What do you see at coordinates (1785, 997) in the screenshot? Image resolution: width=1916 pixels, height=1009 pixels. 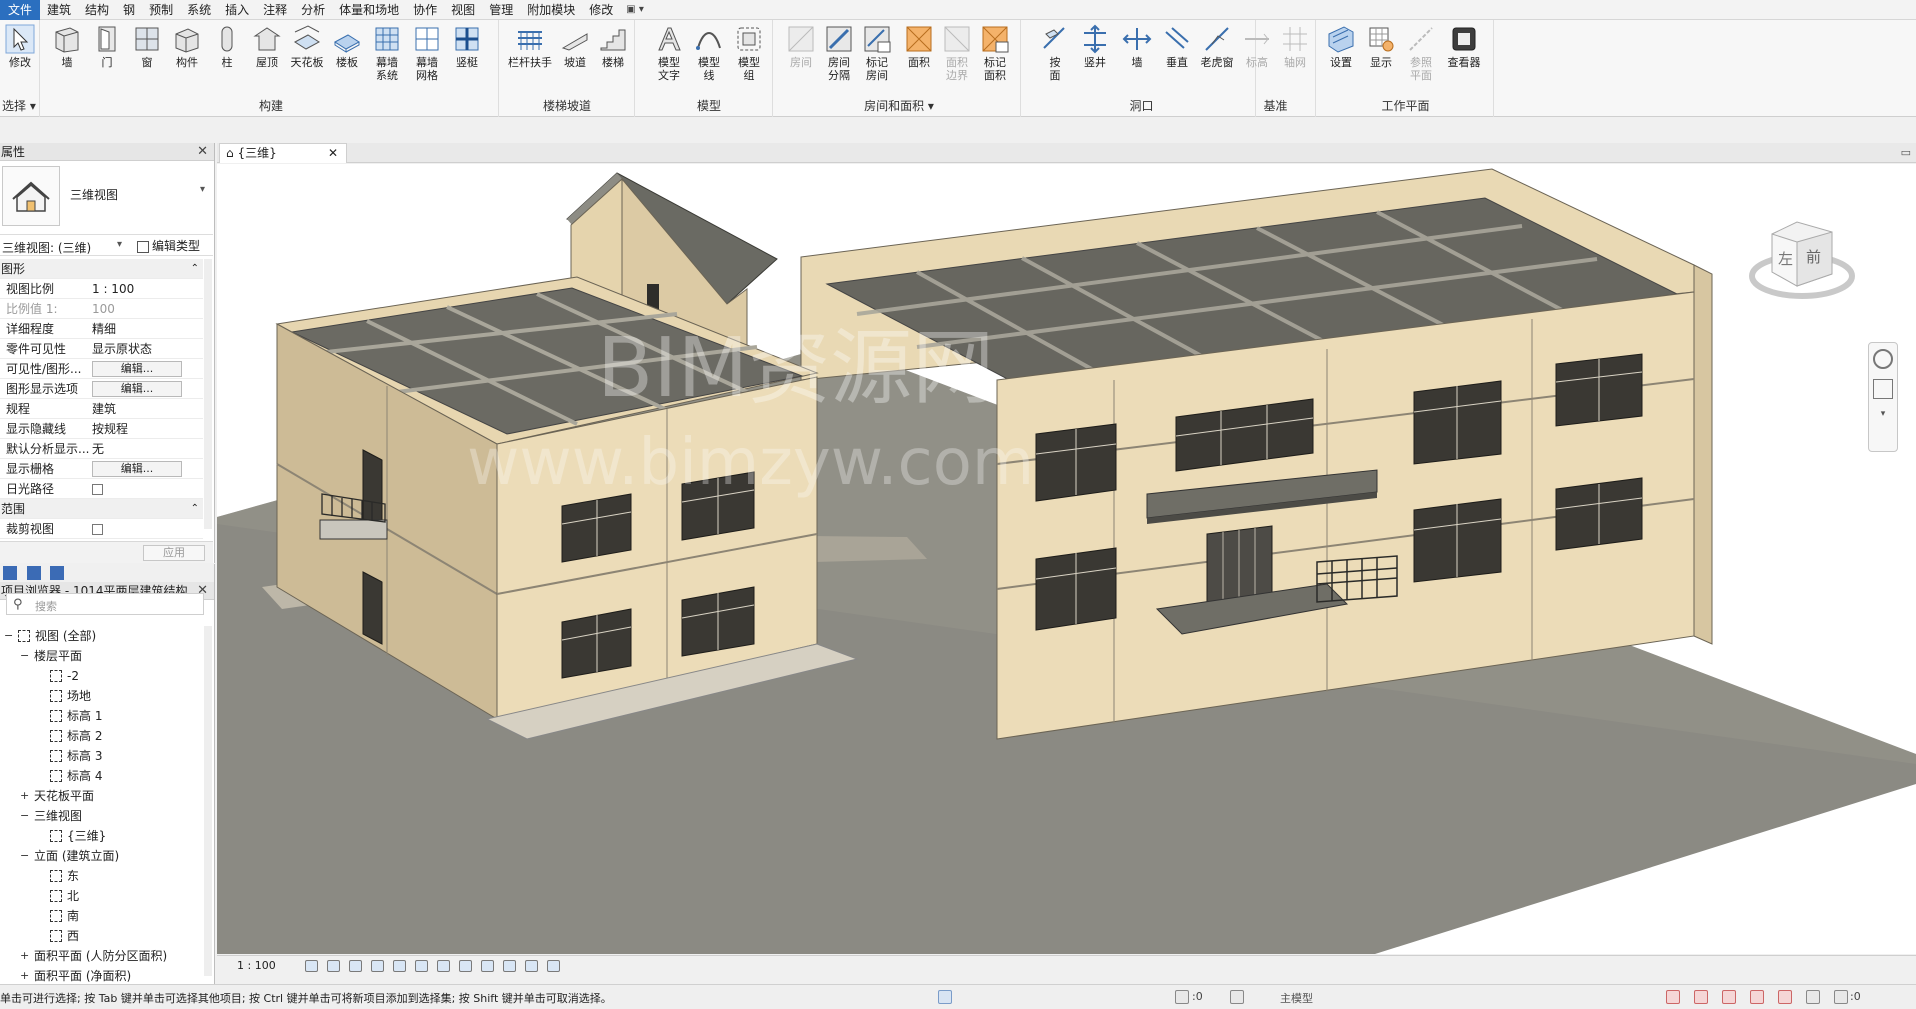 I see `drag-elements-icon` at bounding box center [1785, 997].